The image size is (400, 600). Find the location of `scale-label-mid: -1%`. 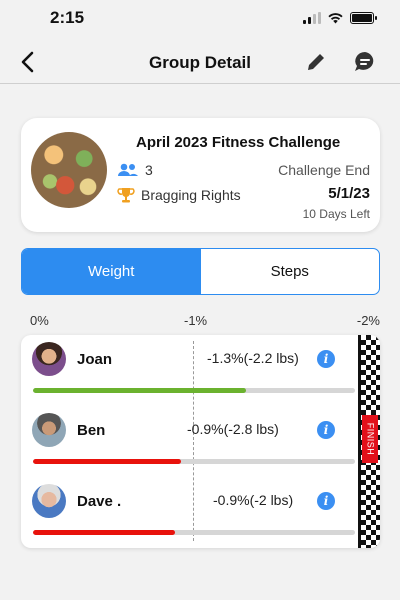

scale-label-mid: -1% is located at coordinates (196, 320).